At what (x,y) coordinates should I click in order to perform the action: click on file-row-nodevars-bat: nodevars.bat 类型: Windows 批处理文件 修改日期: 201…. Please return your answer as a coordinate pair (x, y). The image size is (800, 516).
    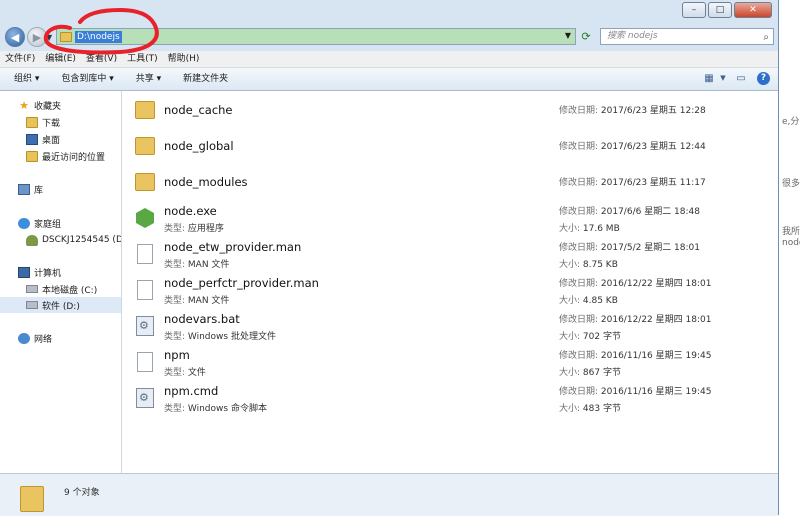
    Looking at the image, I should click on (450, 325).